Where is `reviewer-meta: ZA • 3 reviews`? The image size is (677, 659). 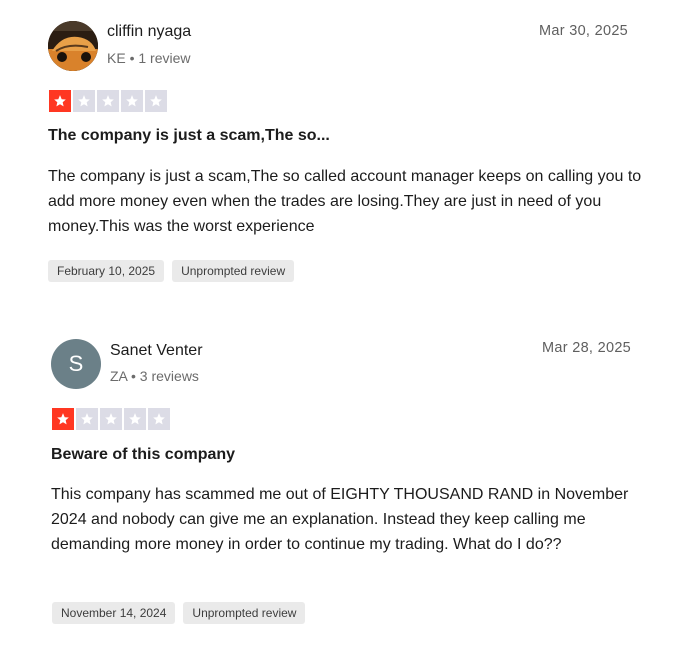
reviewer-meta: ZA • 3 reviews is located at coordinates (154, 376).